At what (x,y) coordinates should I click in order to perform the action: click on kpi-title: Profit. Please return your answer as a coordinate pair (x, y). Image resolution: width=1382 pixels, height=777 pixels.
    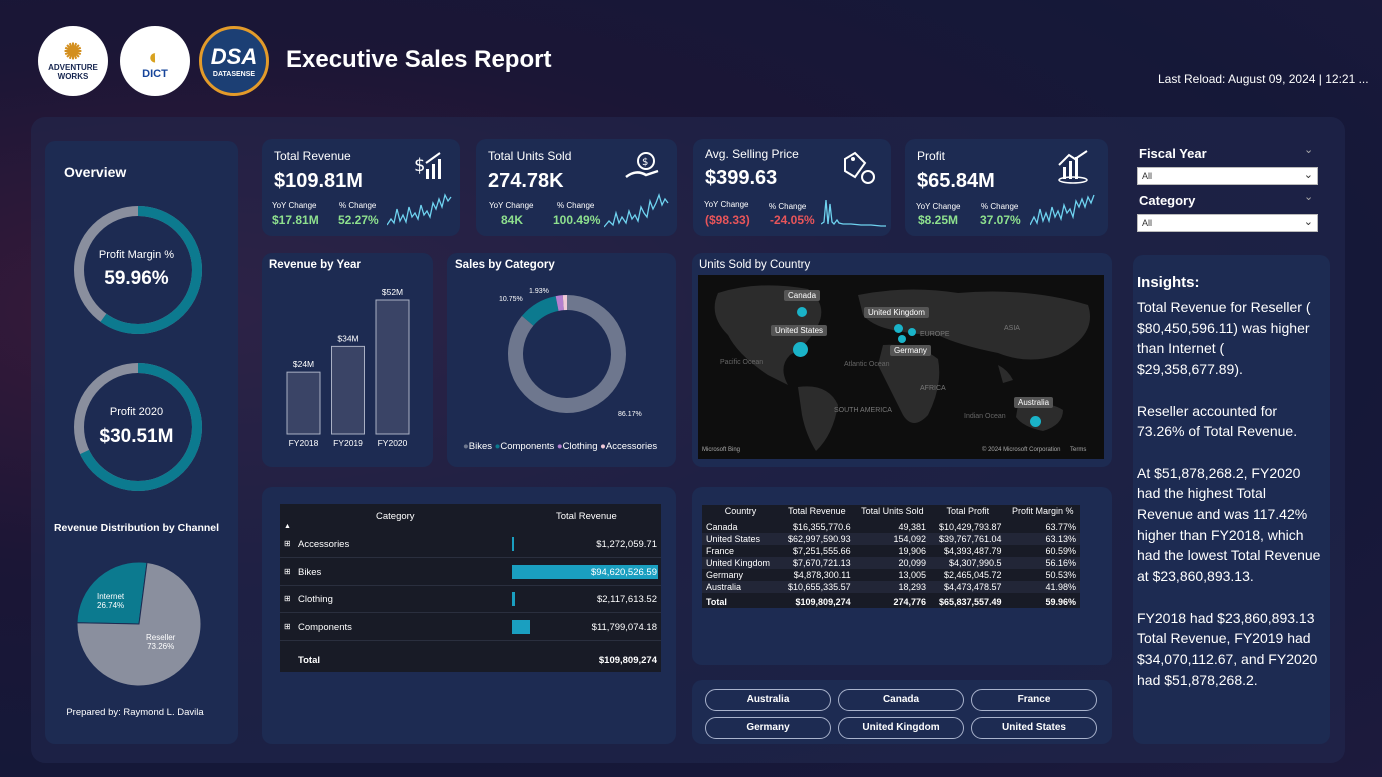
    Looking at the image, I should click on (931, 156).